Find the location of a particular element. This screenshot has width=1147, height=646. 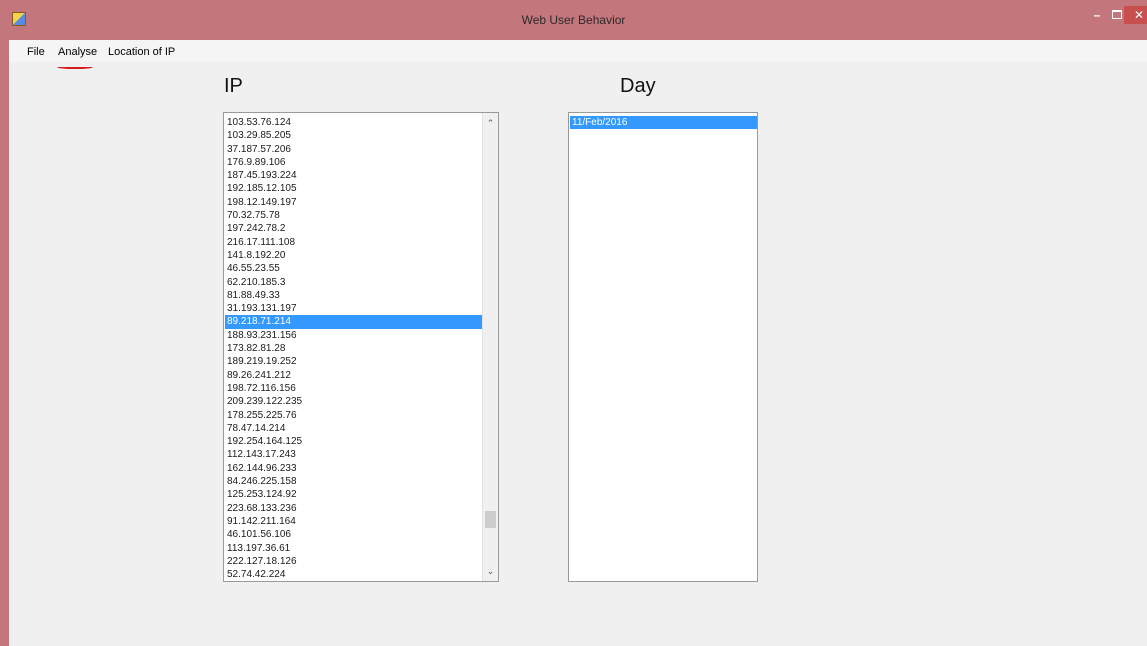

window-title: Web User Behavior is located at coordinates (573, 20).